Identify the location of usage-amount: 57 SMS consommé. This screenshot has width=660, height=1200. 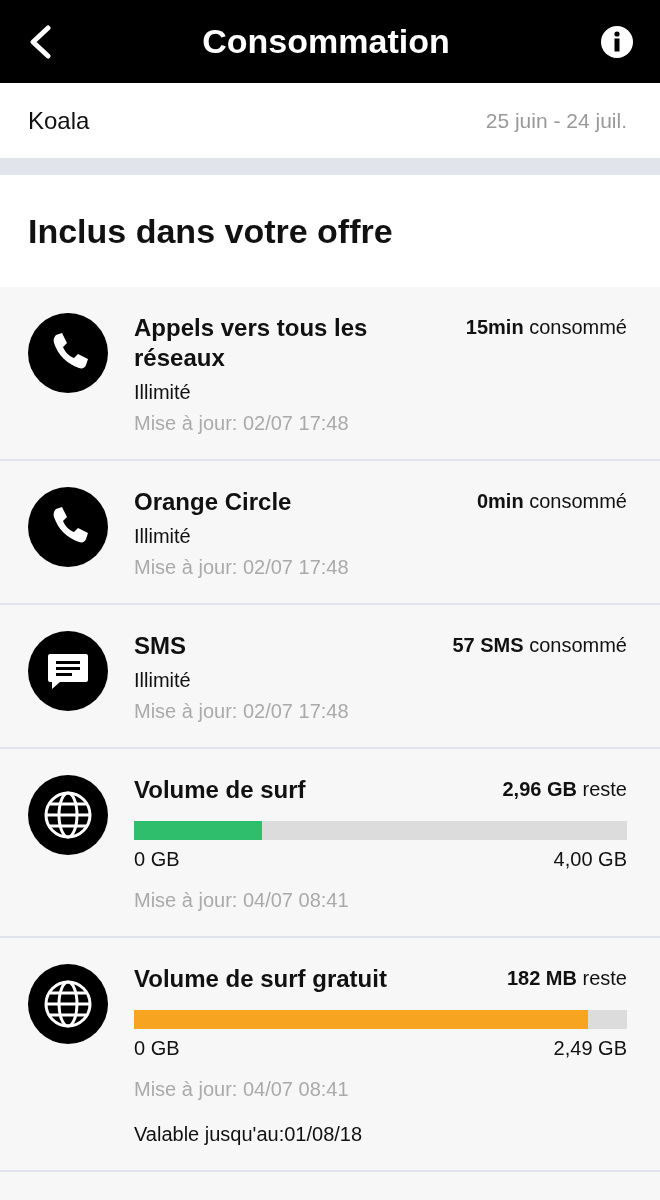
(539, 645).